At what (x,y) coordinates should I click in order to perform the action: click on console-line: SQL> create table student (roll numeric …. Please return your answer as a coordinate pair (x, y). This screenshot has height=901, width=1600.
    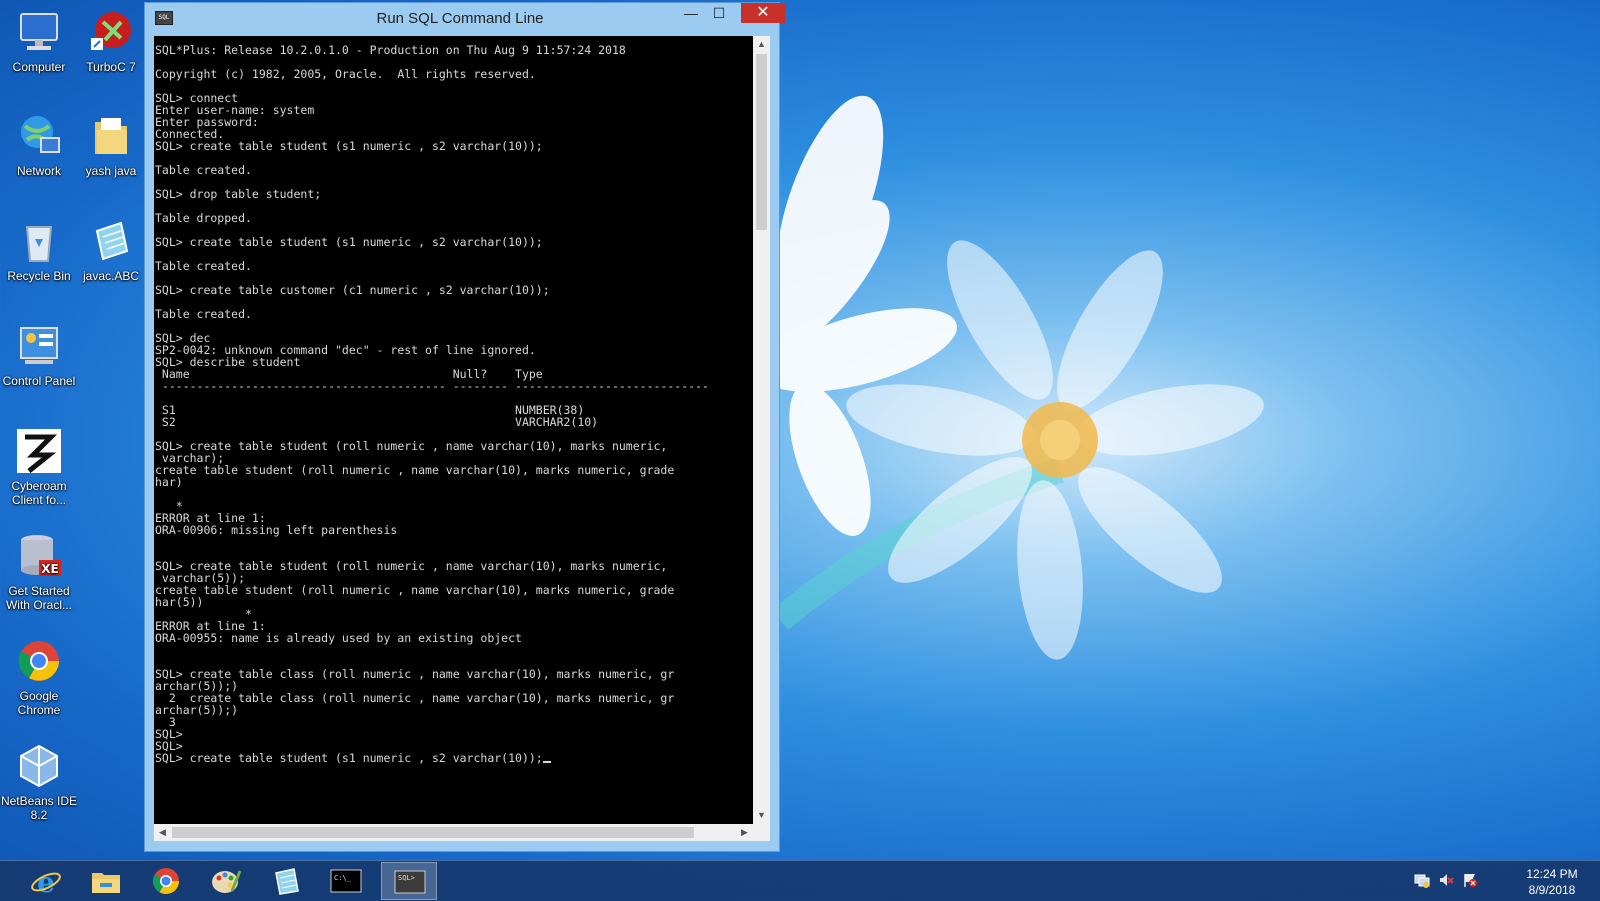
    Looking at the image, I should click on (411, 446).